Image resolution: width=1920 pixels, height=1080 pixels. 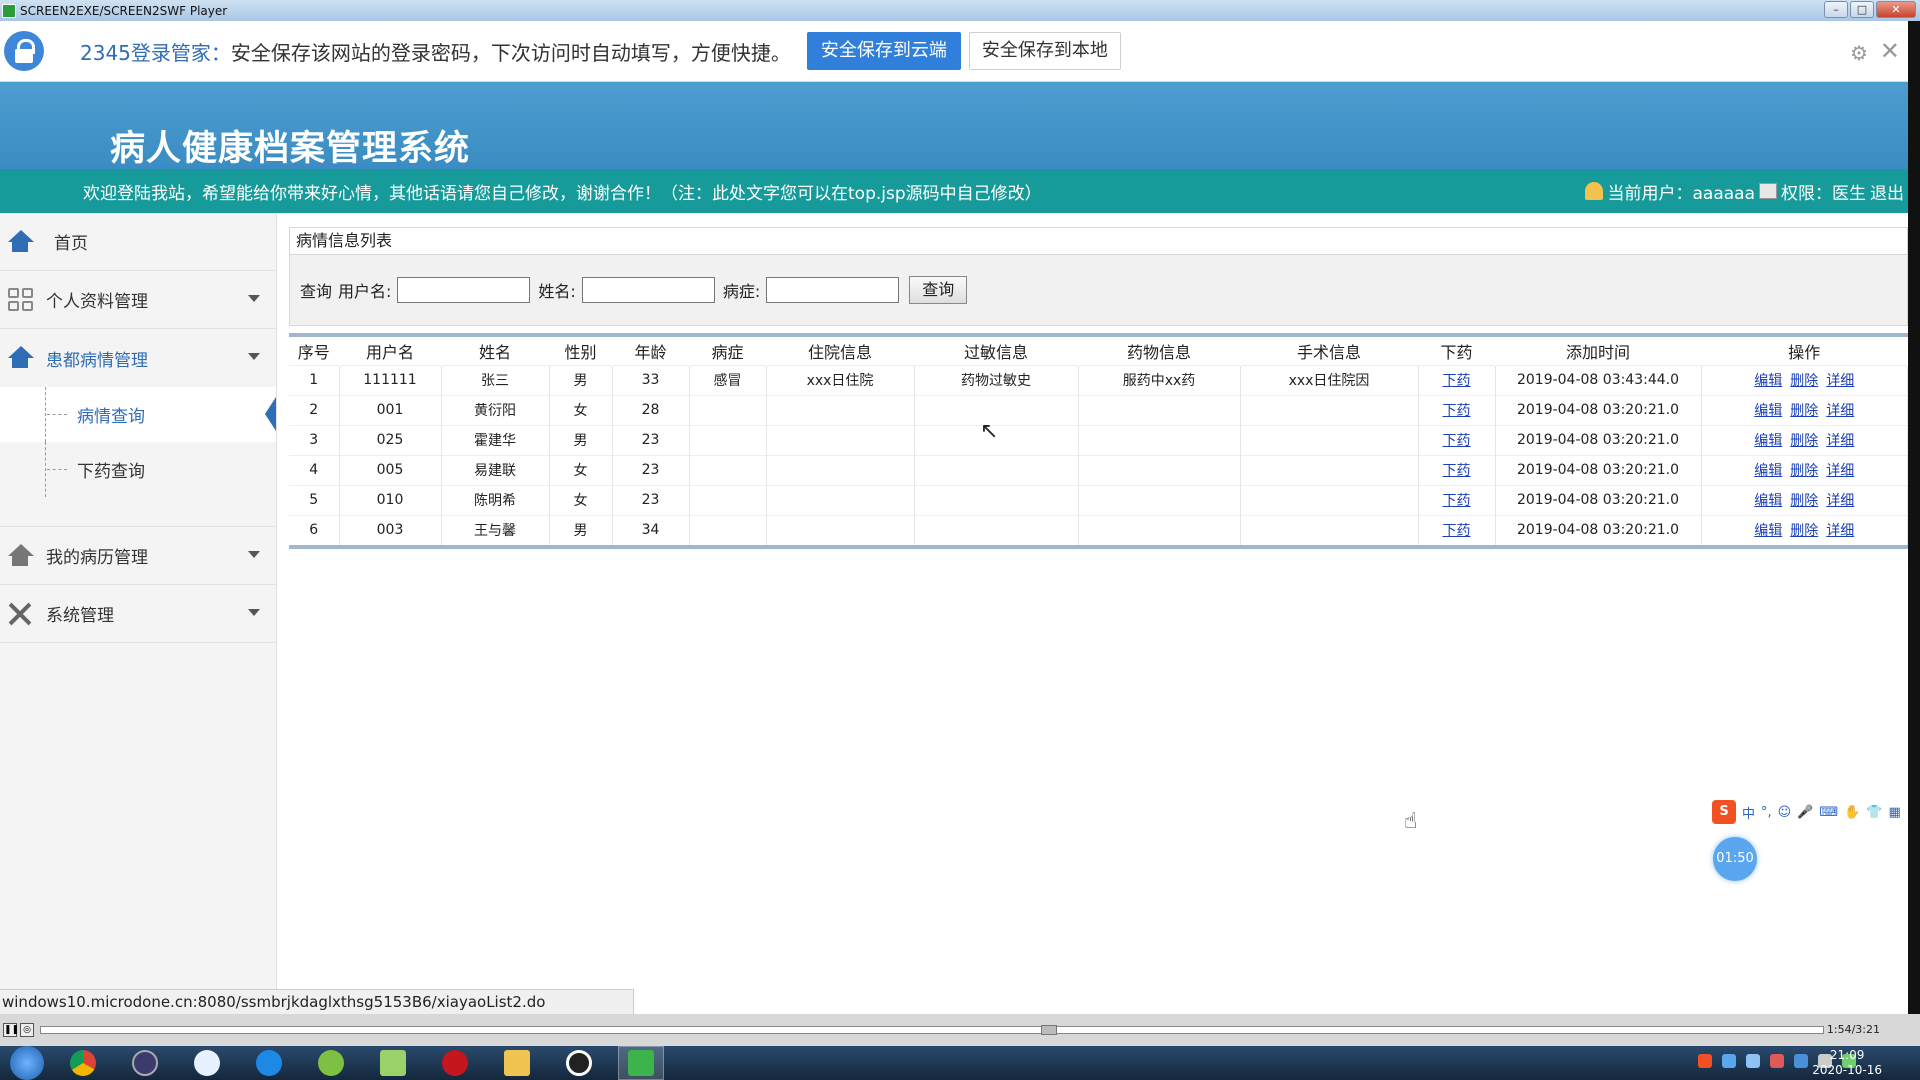 I want to click on cell-age: 33, so click(x=651, y=379).